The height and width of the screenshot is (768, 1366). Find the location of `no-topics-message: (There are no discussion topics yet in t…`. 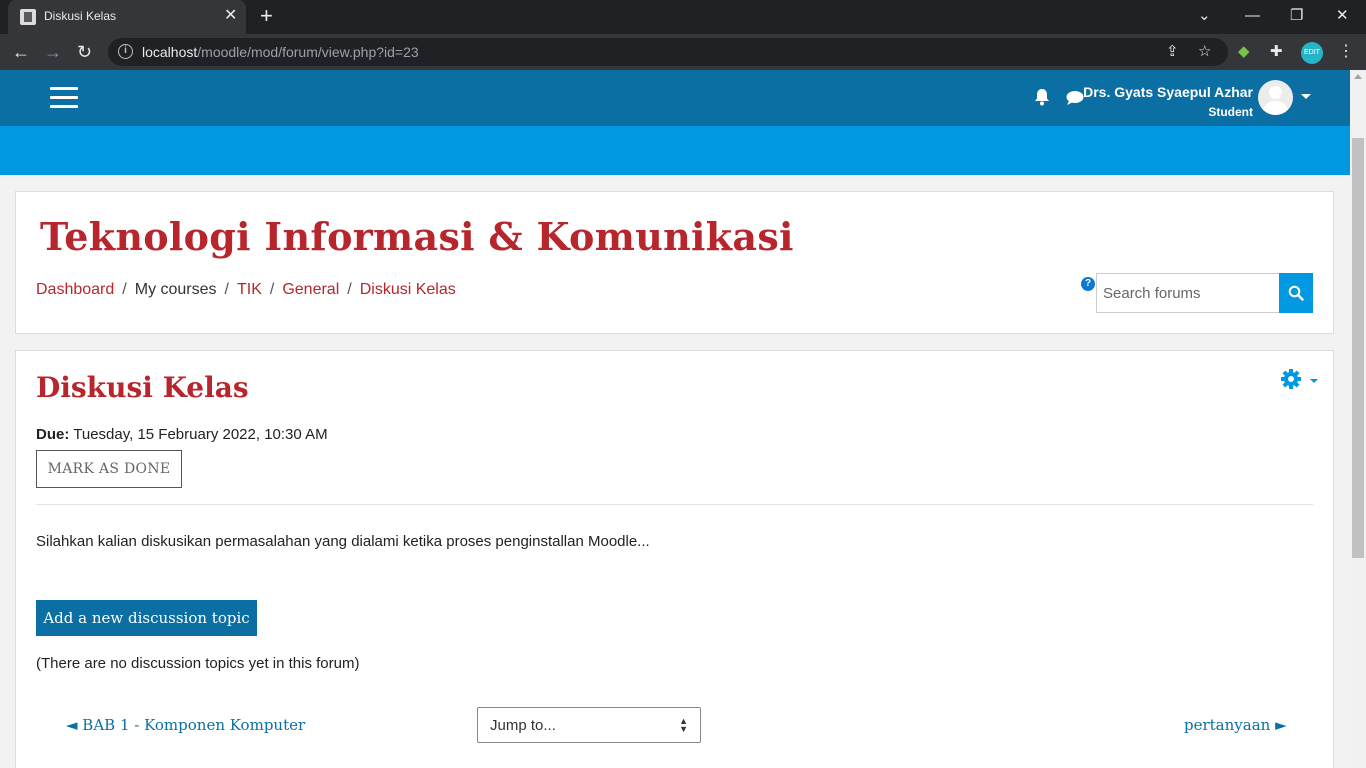

no-topics-message: (There are no discussion topics yet in t… is located at coordinates (198, 663).